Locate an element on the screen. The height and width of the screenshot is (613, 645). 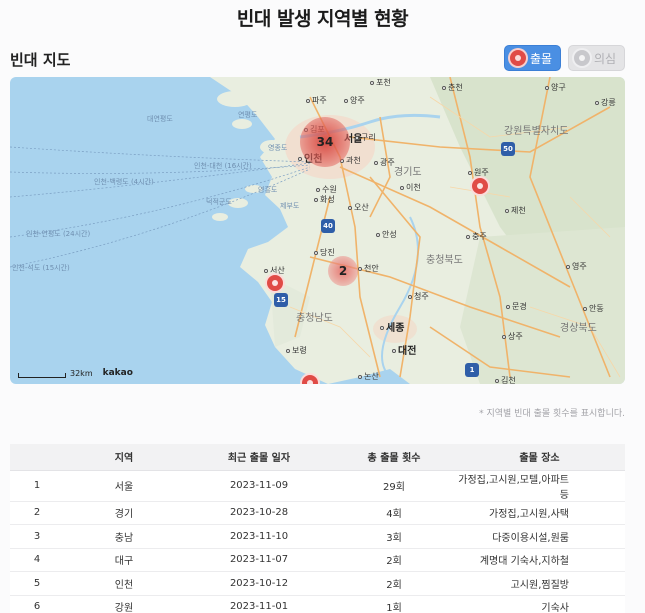
col-header-no is located at coordinates (37, 457).